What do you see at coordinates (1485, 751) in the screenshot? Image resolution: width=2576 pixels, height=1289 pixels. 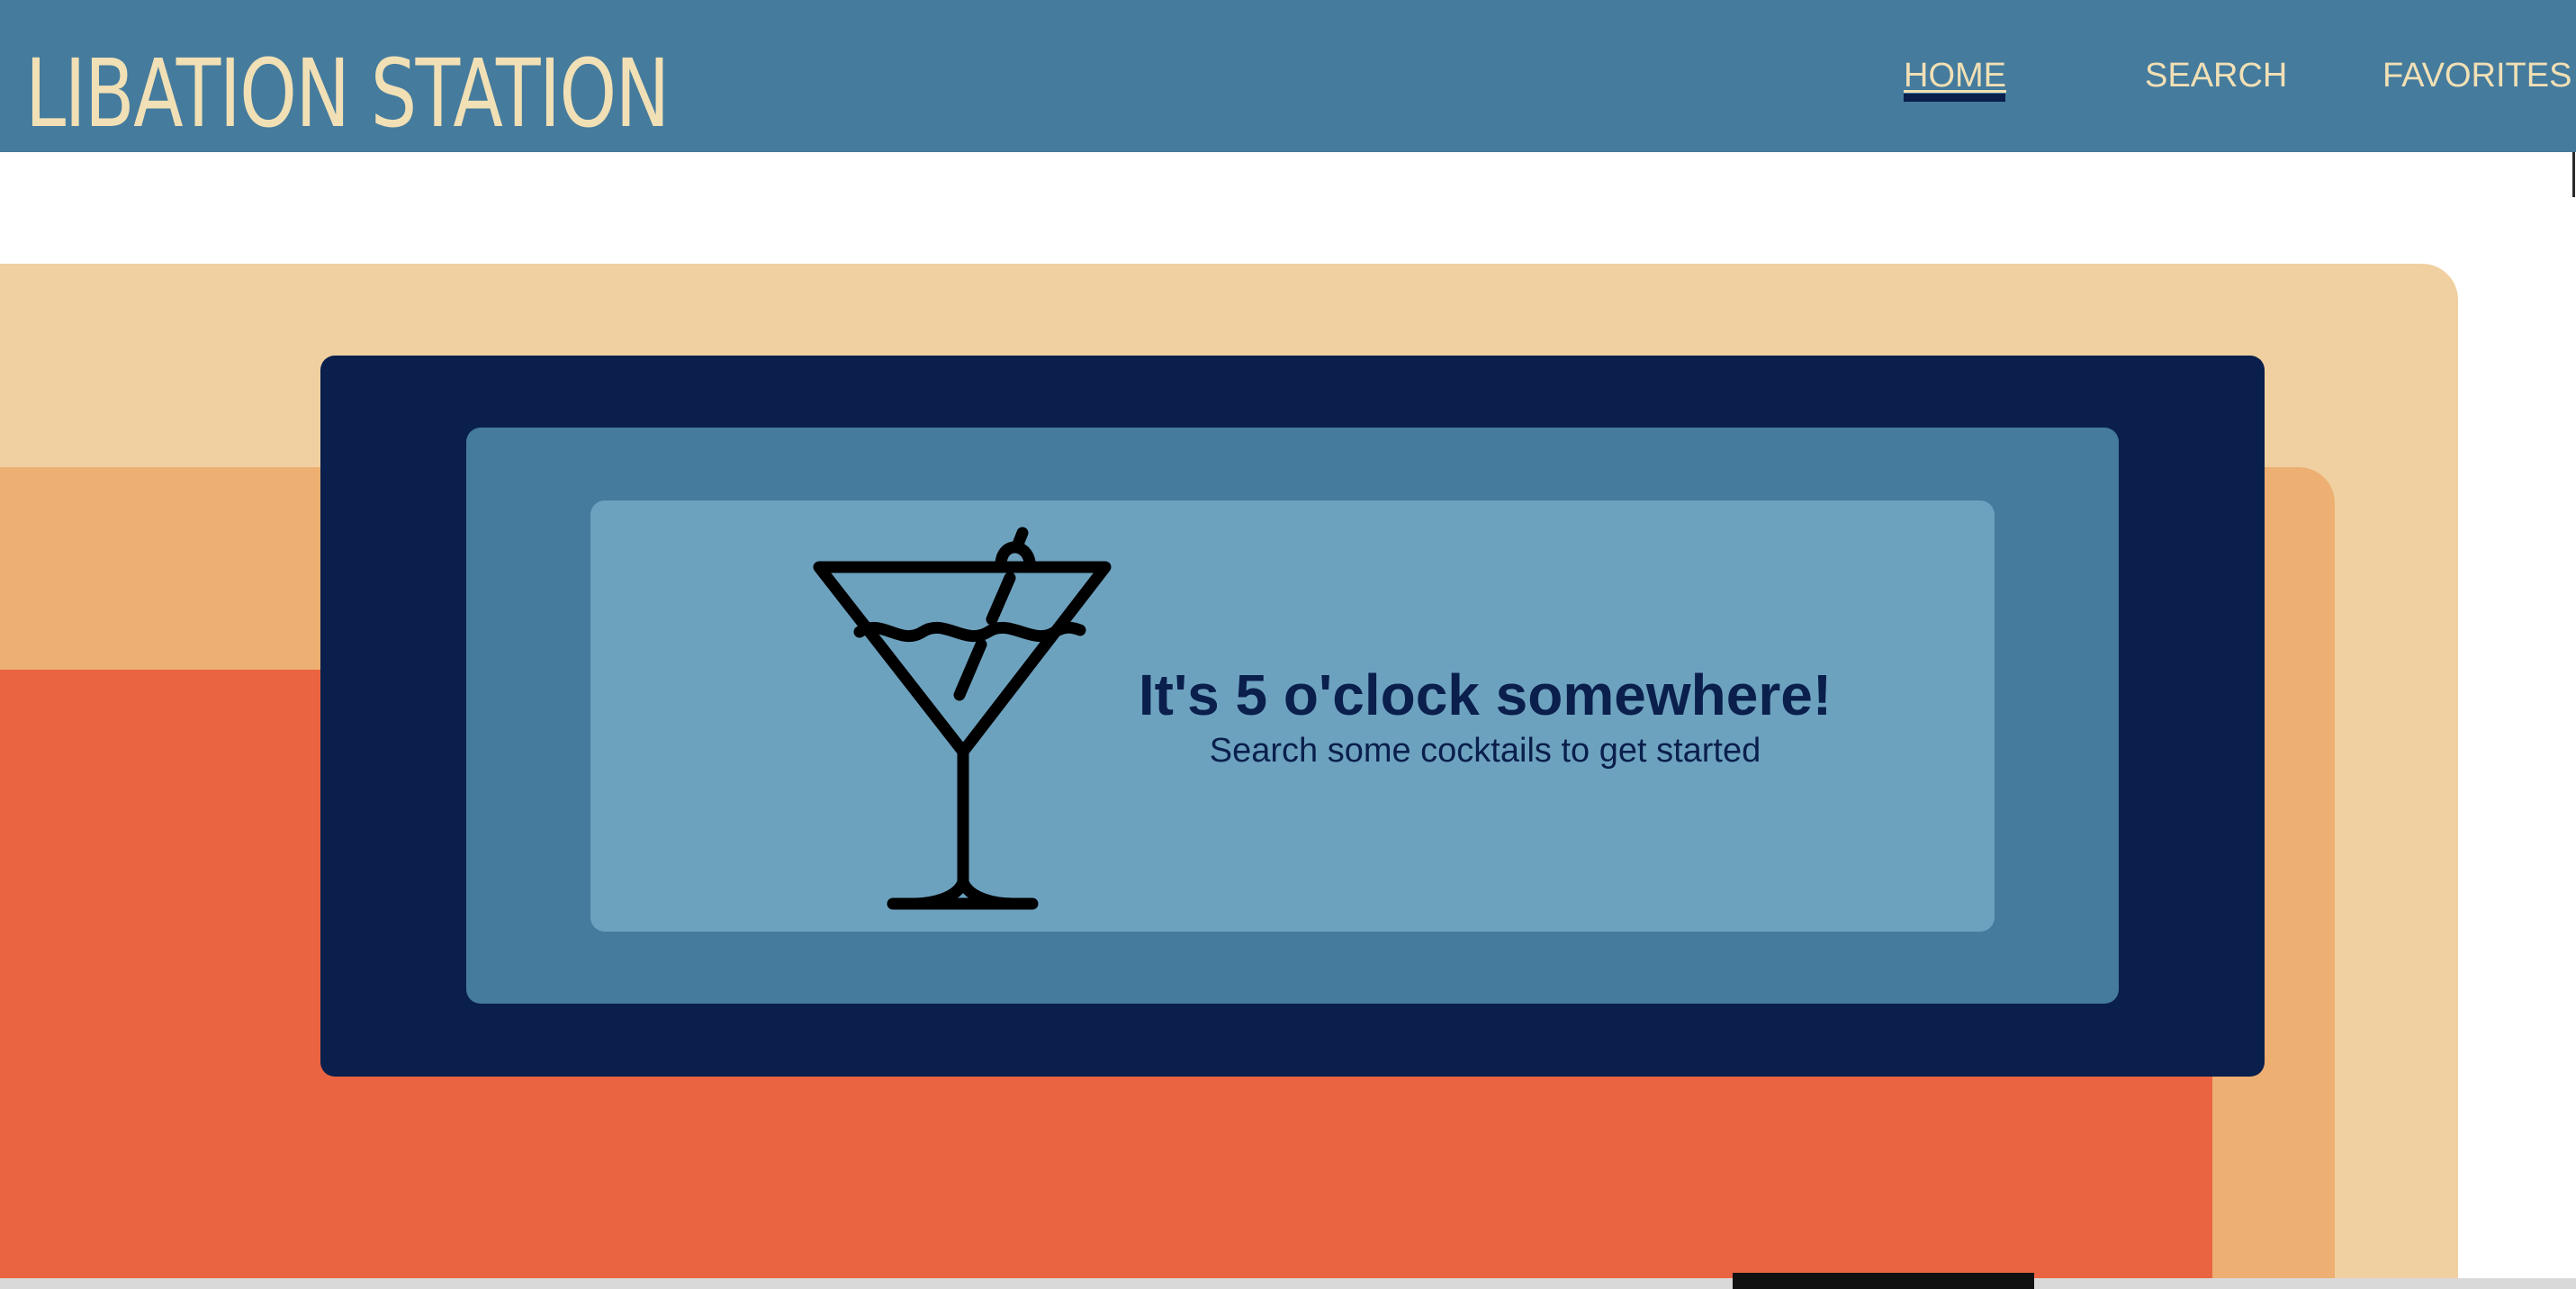 I see `hero-subtitle: Search some cocktails to get started` at bounding box center [1485, 751].